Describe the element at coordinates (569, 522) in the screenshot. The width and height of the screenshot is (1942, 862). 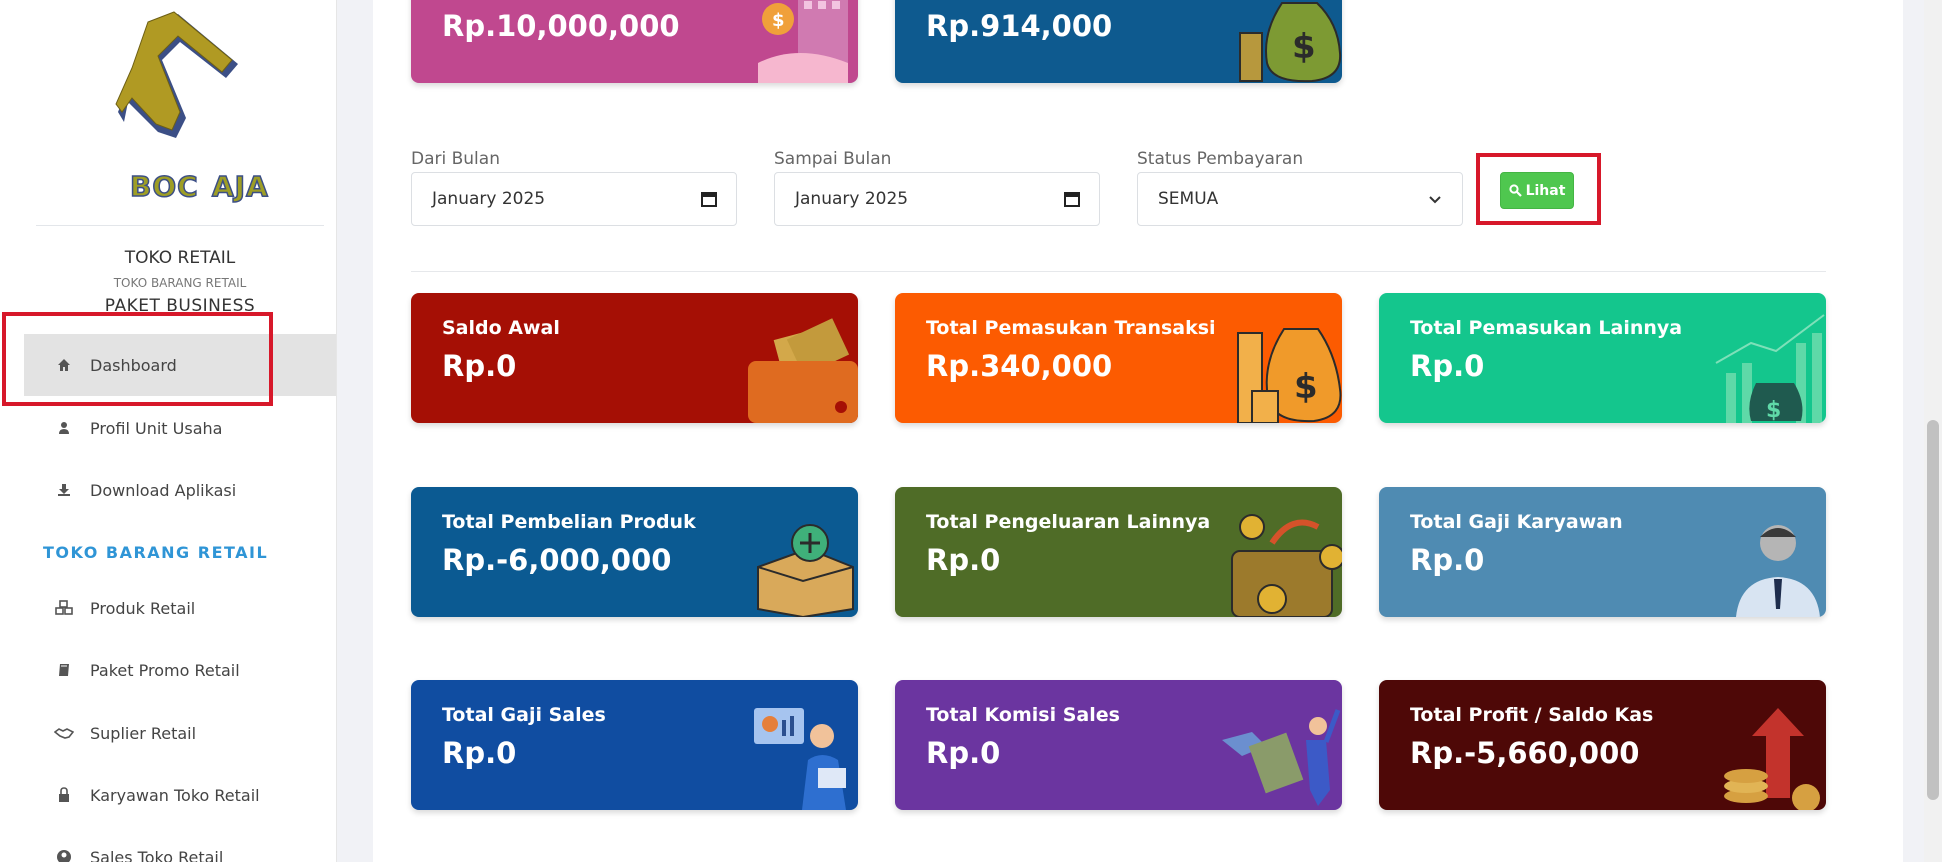
I see `card-label: Total Pembelian Produk` at that location.